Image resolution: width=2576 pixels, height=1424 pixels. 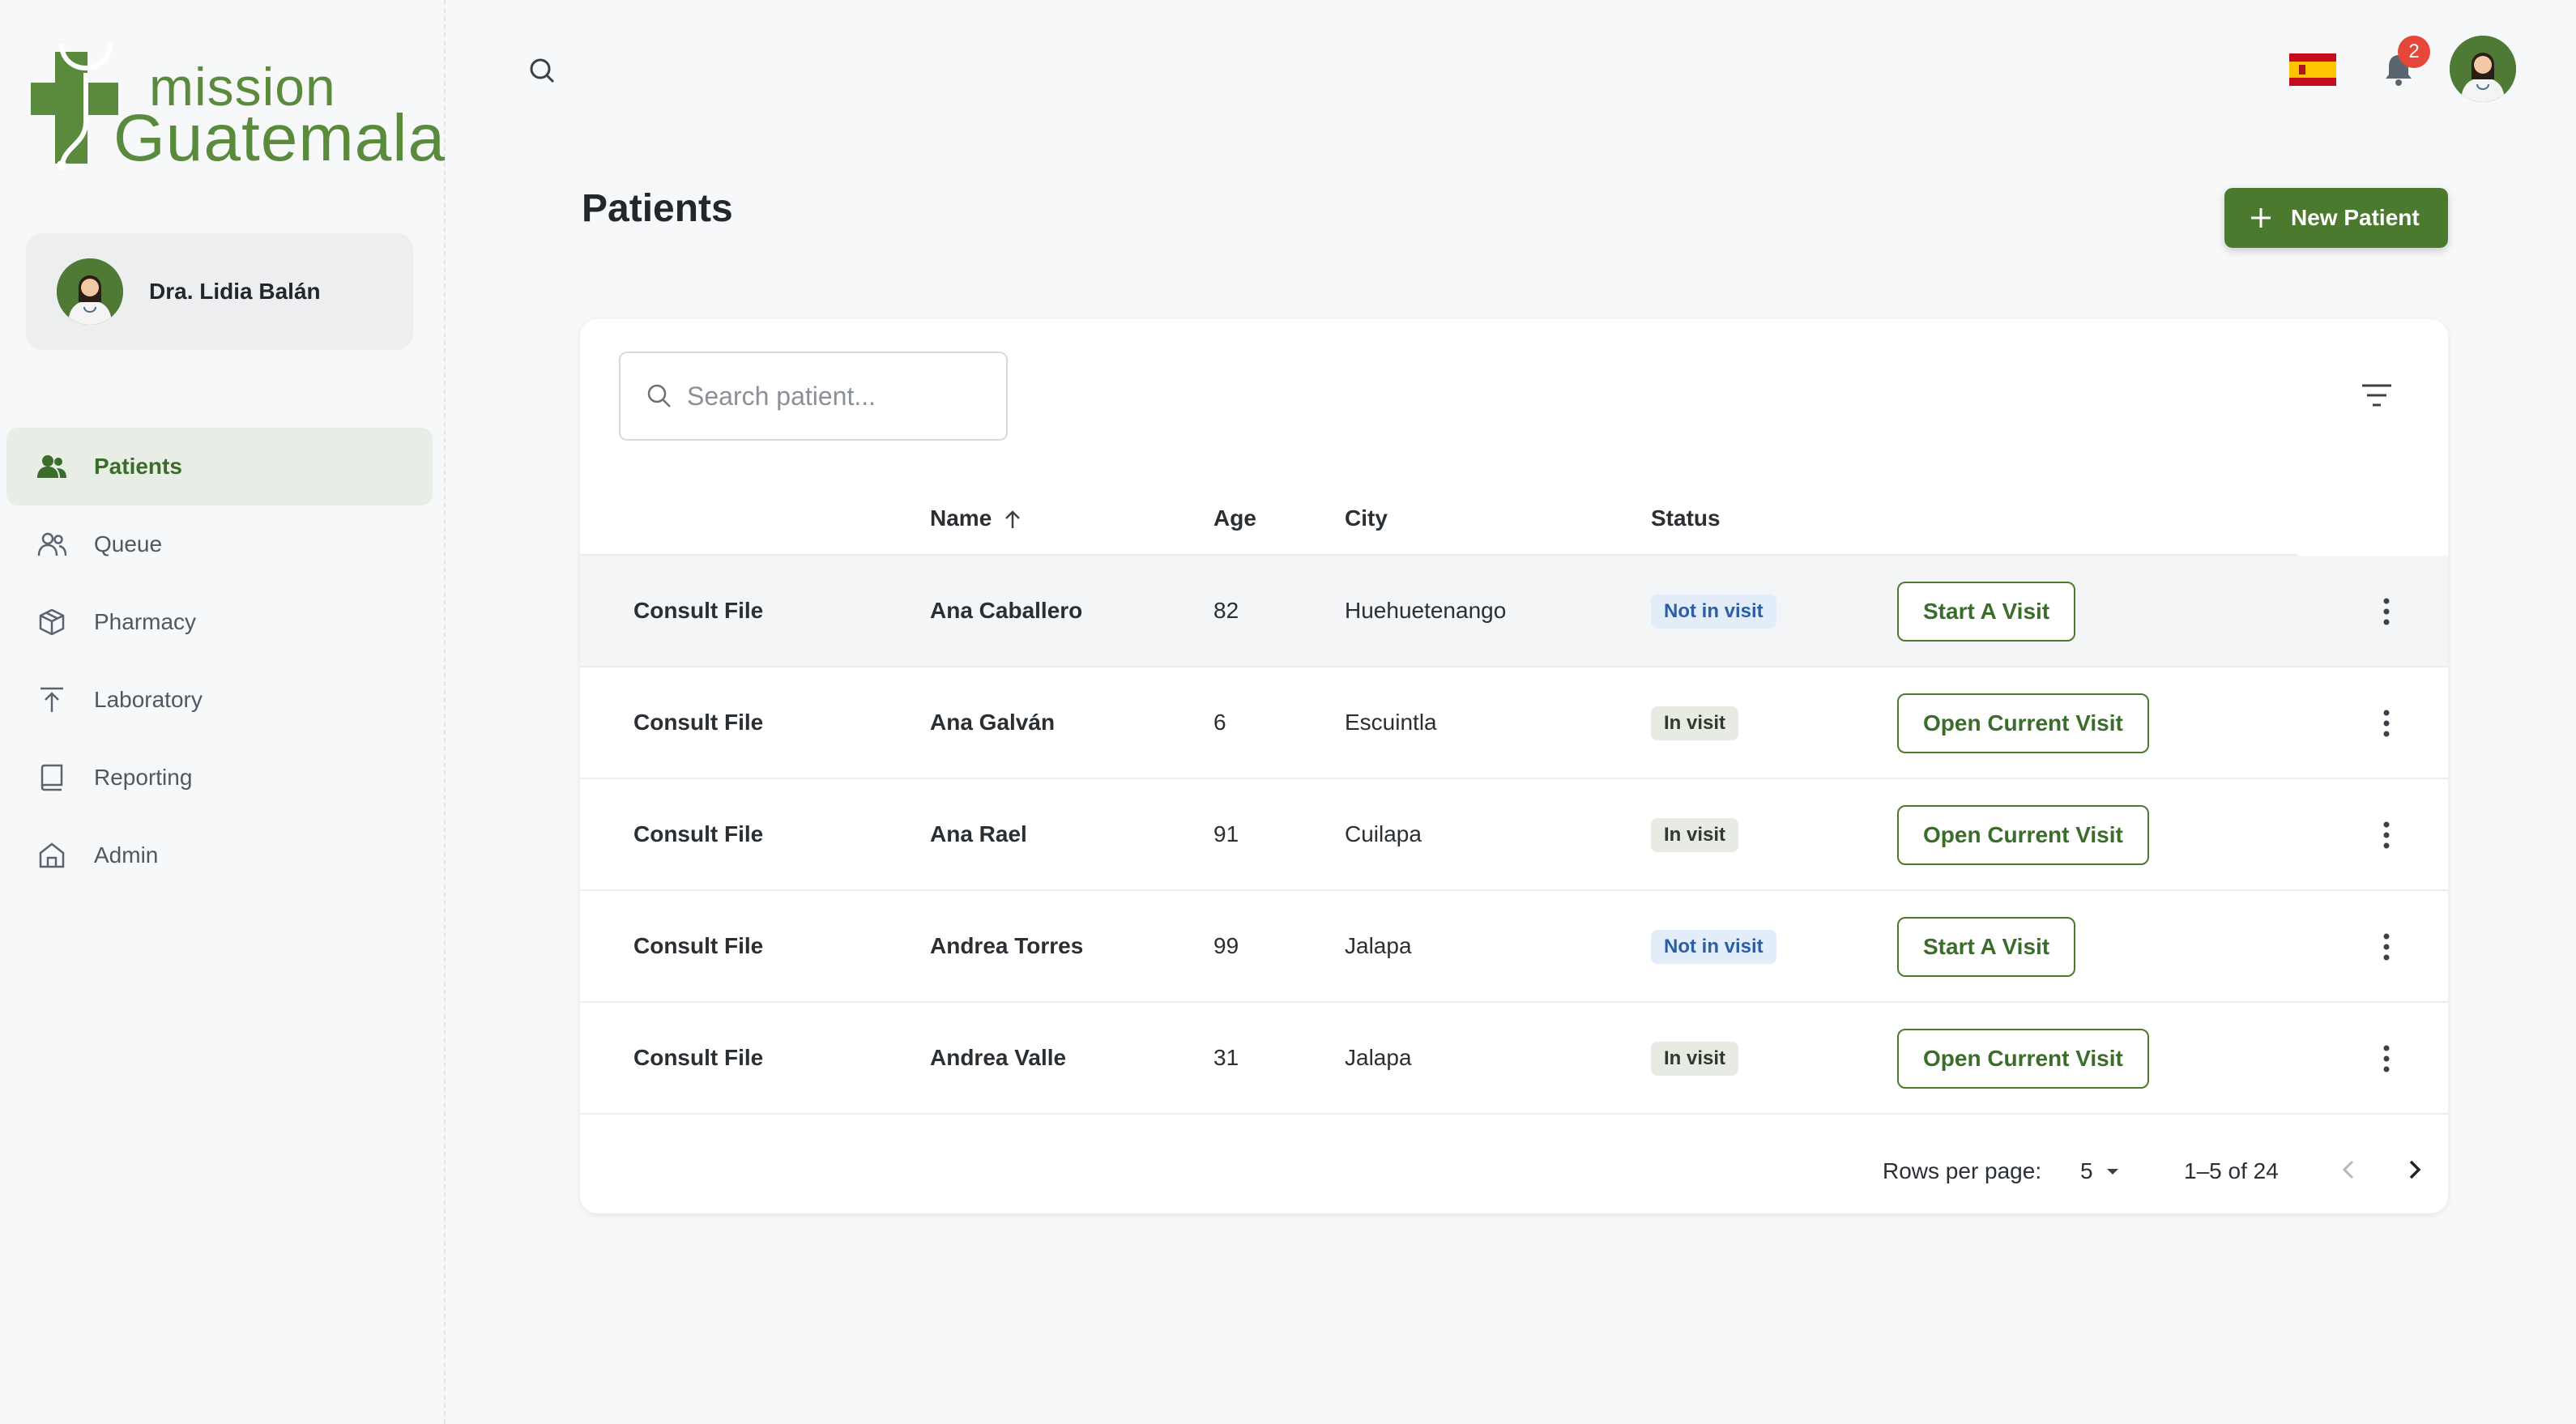 What do you see at coordinates (2232, 1170) in the screenshot?
I see `pagination-range: 1–5 of 24` at bounding box center [2232, 1170].